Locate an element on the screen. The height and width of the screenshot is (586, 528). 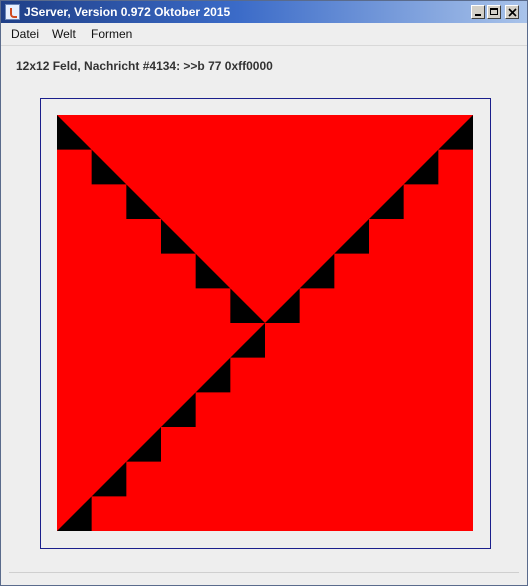
close-button is located at coordinates (512, 12).